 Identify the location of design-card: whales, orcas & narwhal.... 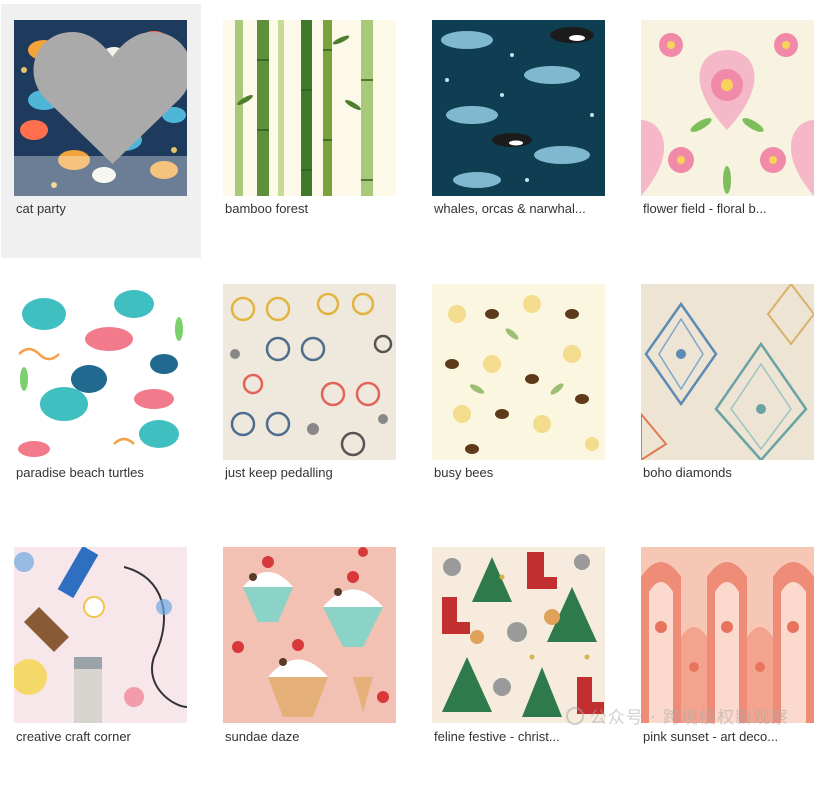
(518, 131).